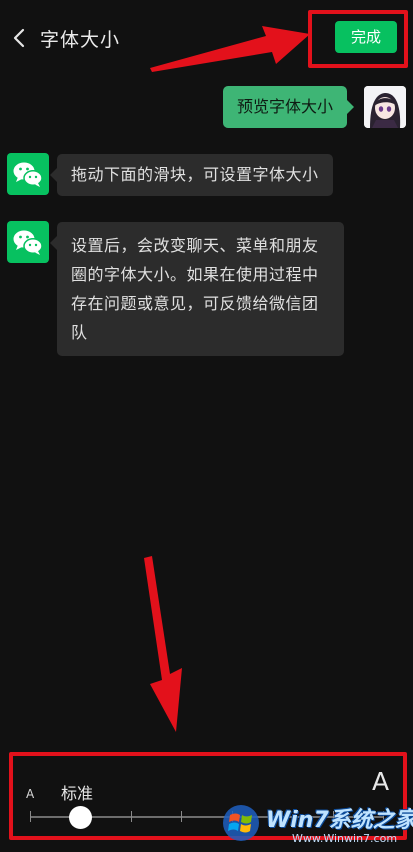  I want to click on watermark: Win7系统之家 Www.Winwin7.com, so click(315, 825).